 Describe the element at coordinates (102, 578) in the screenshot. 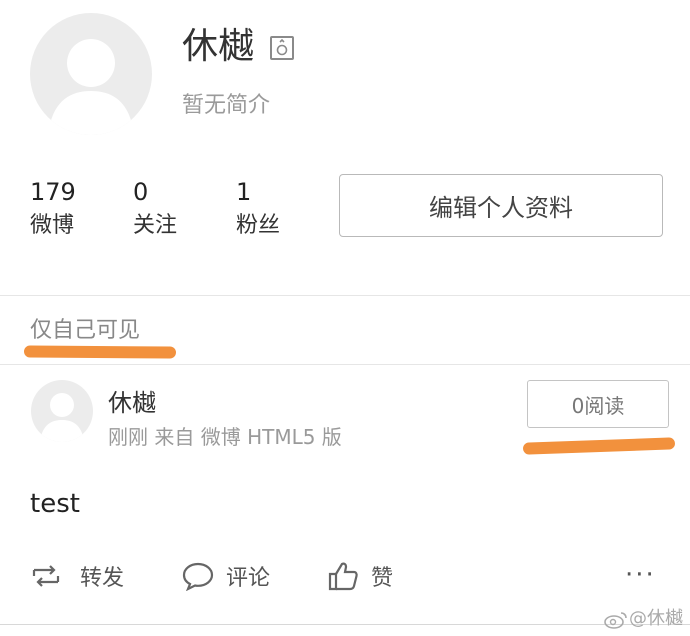

I see `repost-label: 转发` at that location.